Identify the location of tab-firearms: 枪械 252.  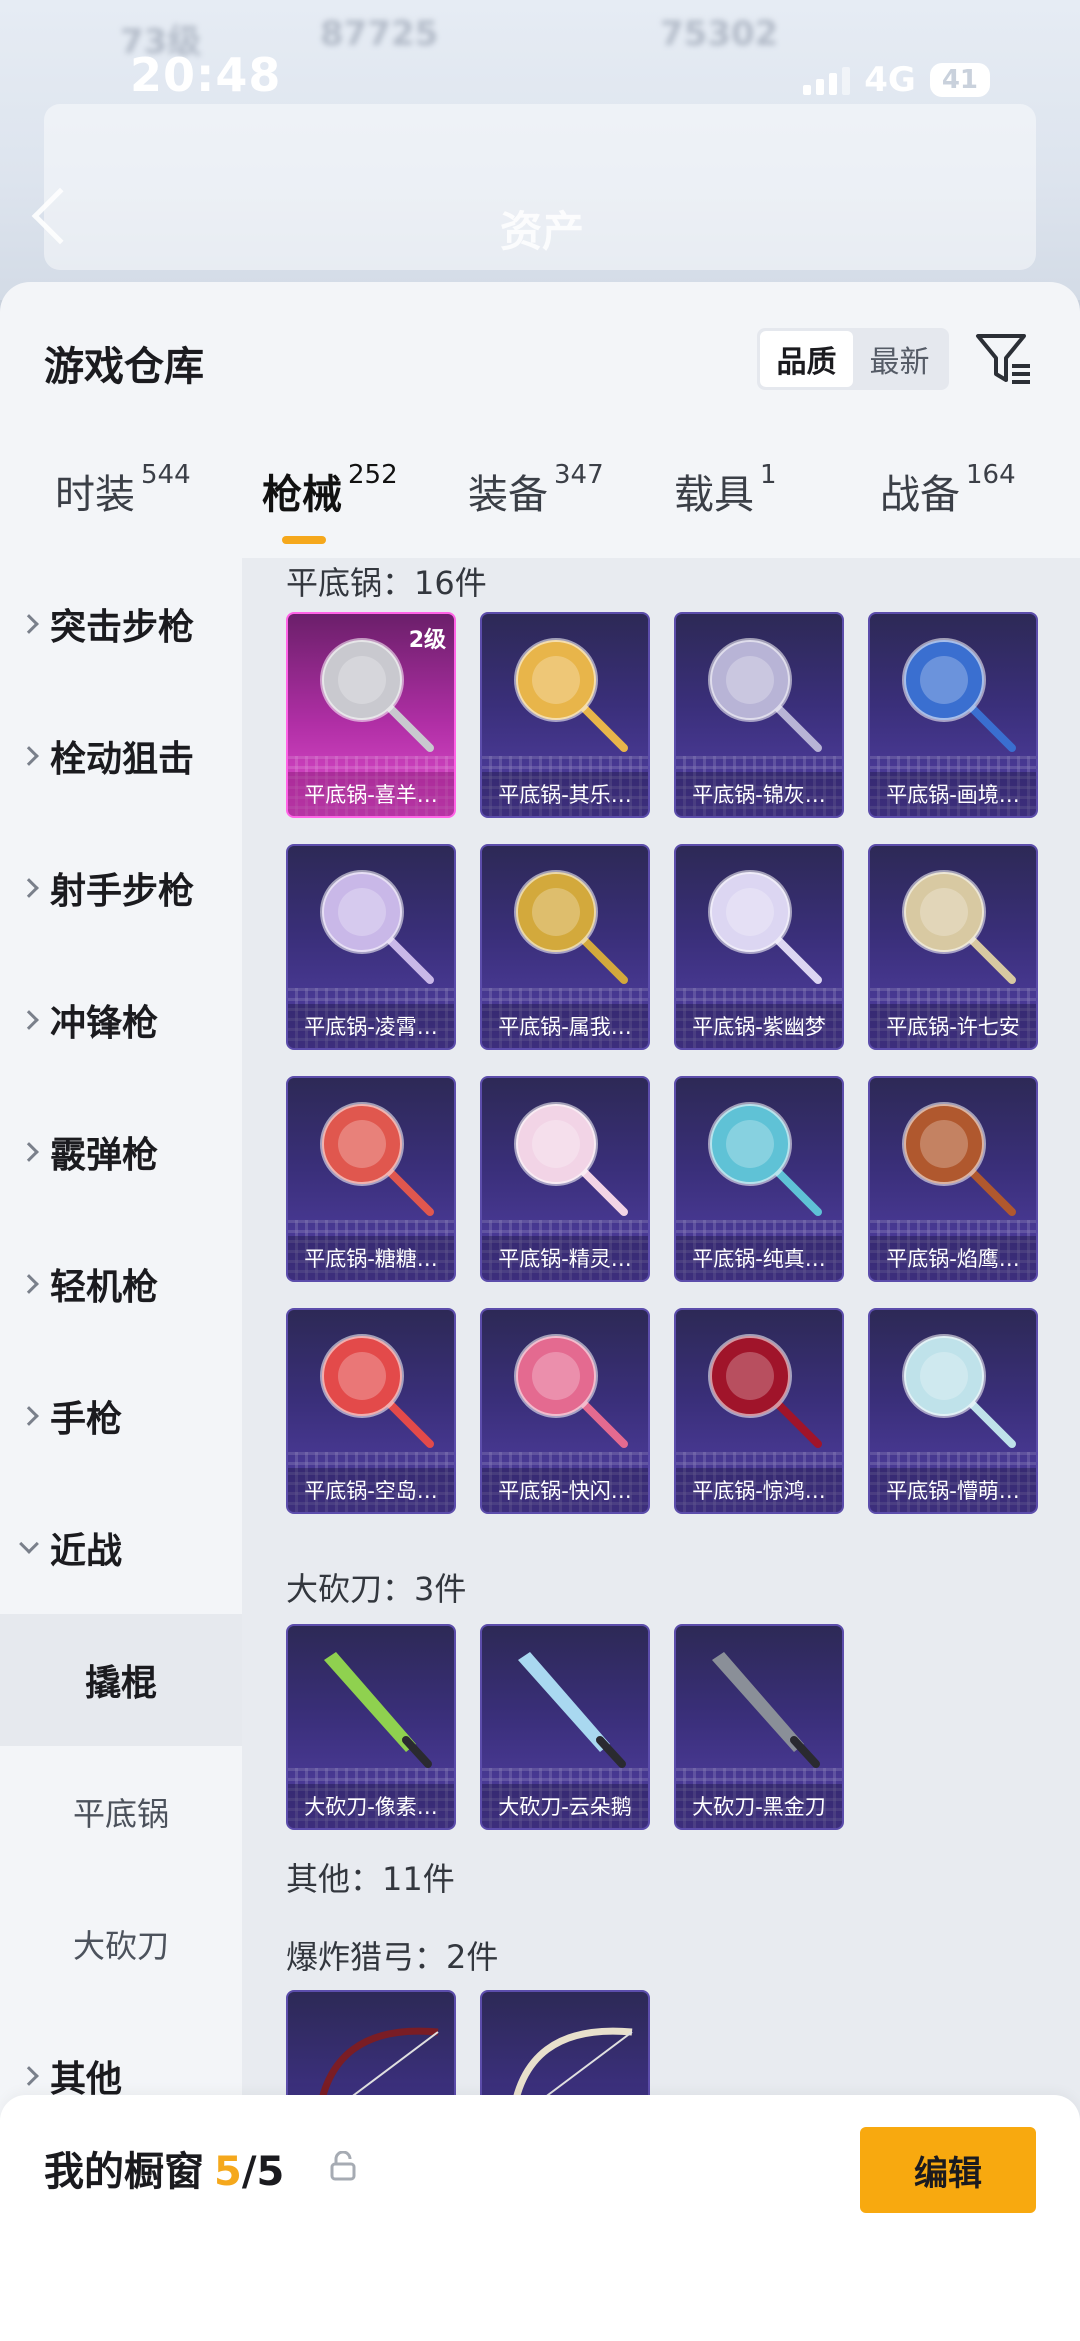
(330, 490).